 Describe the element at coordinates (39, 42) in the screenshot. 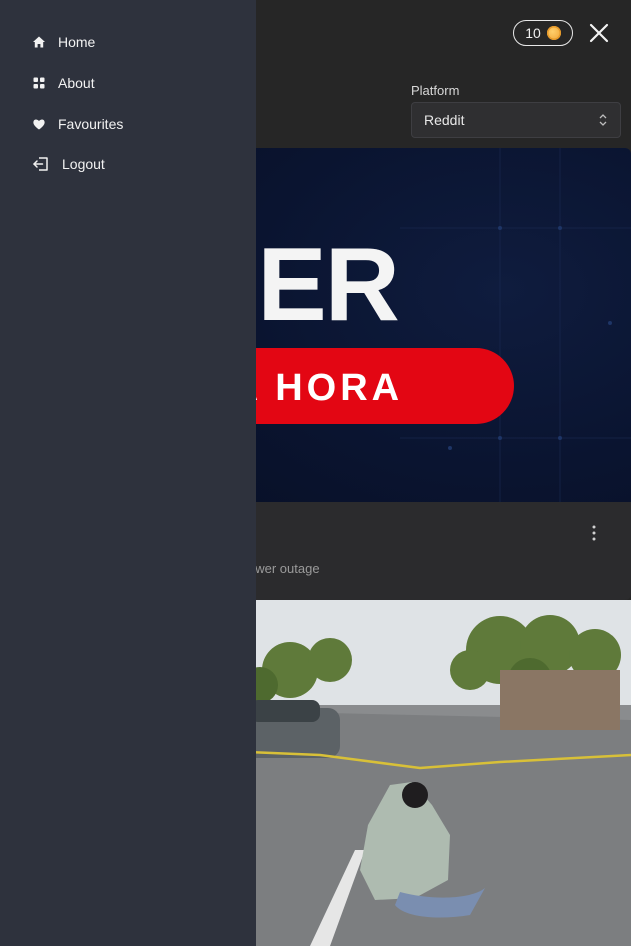

I see `home-icon` at that location.